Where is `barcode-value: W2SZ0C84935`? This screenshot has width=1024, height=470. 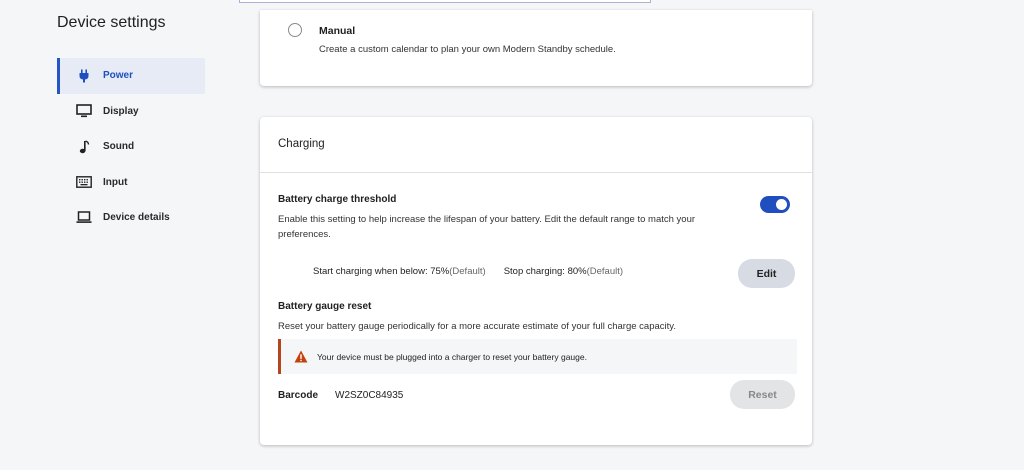
barcode-value: W2SZ0C84935 is located at coordinates (369, 395).